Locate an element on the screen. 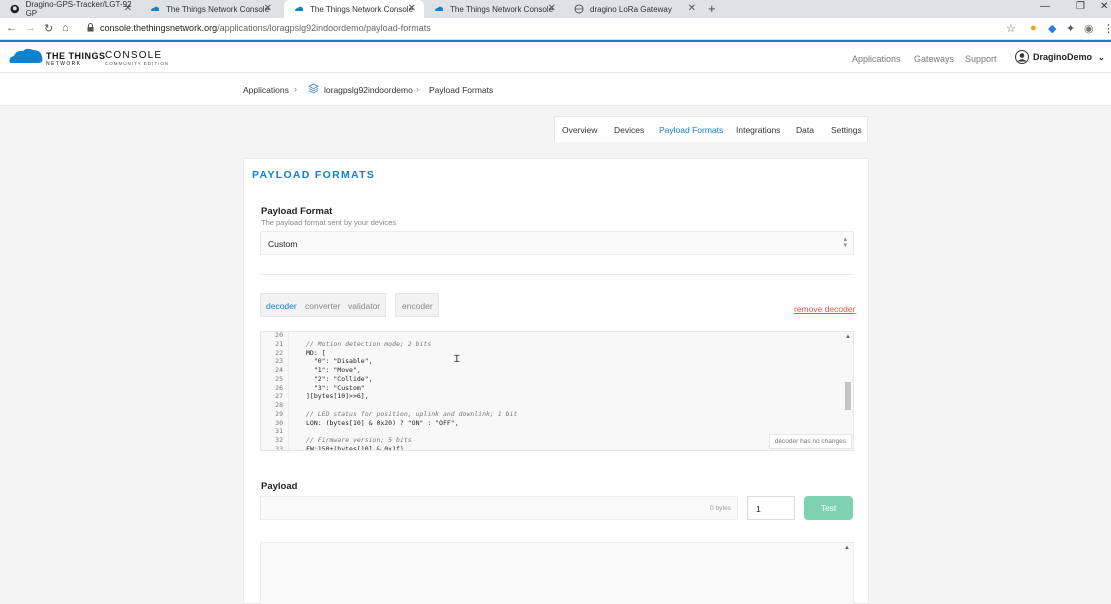 The width and height of the screenshot is (1111, 604). menu-dots-icon: ⋮ is located at coordinates (1107, 28).